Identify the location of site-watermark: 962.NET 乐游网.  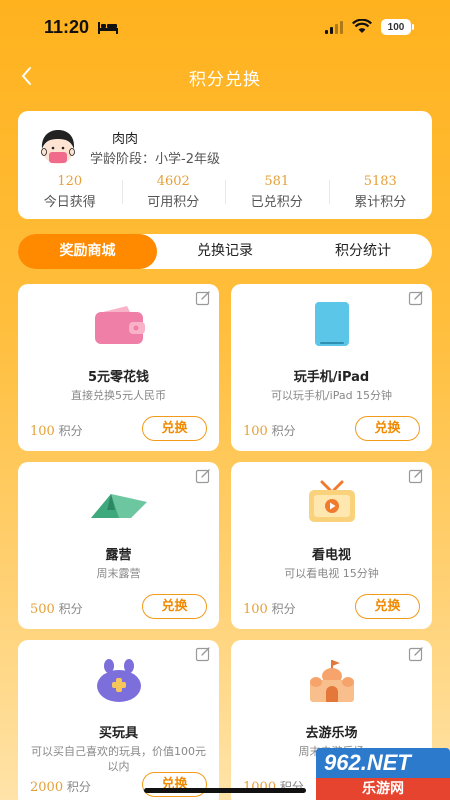
(383, 774).